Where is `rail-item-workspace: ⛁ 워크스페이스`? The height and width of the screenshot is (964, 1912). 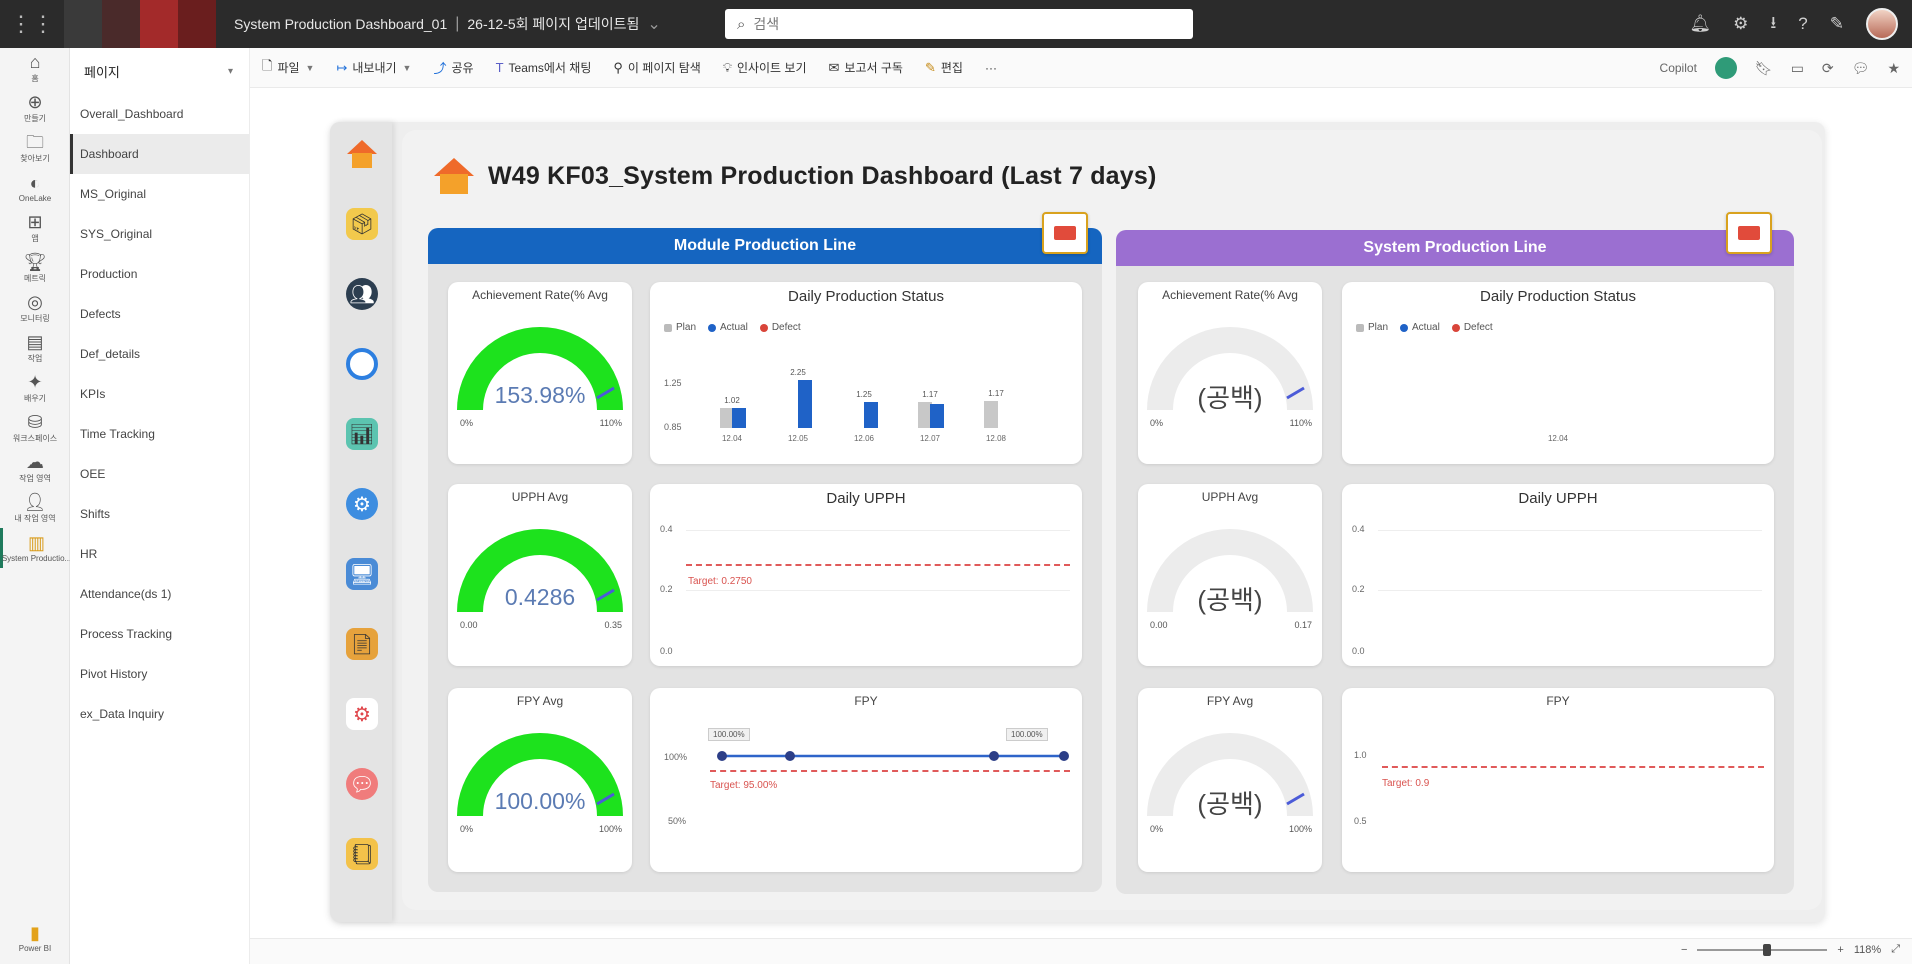 rail-item-workspace: ⛁ 워크스페이스 is located at coordinates (35, 428).